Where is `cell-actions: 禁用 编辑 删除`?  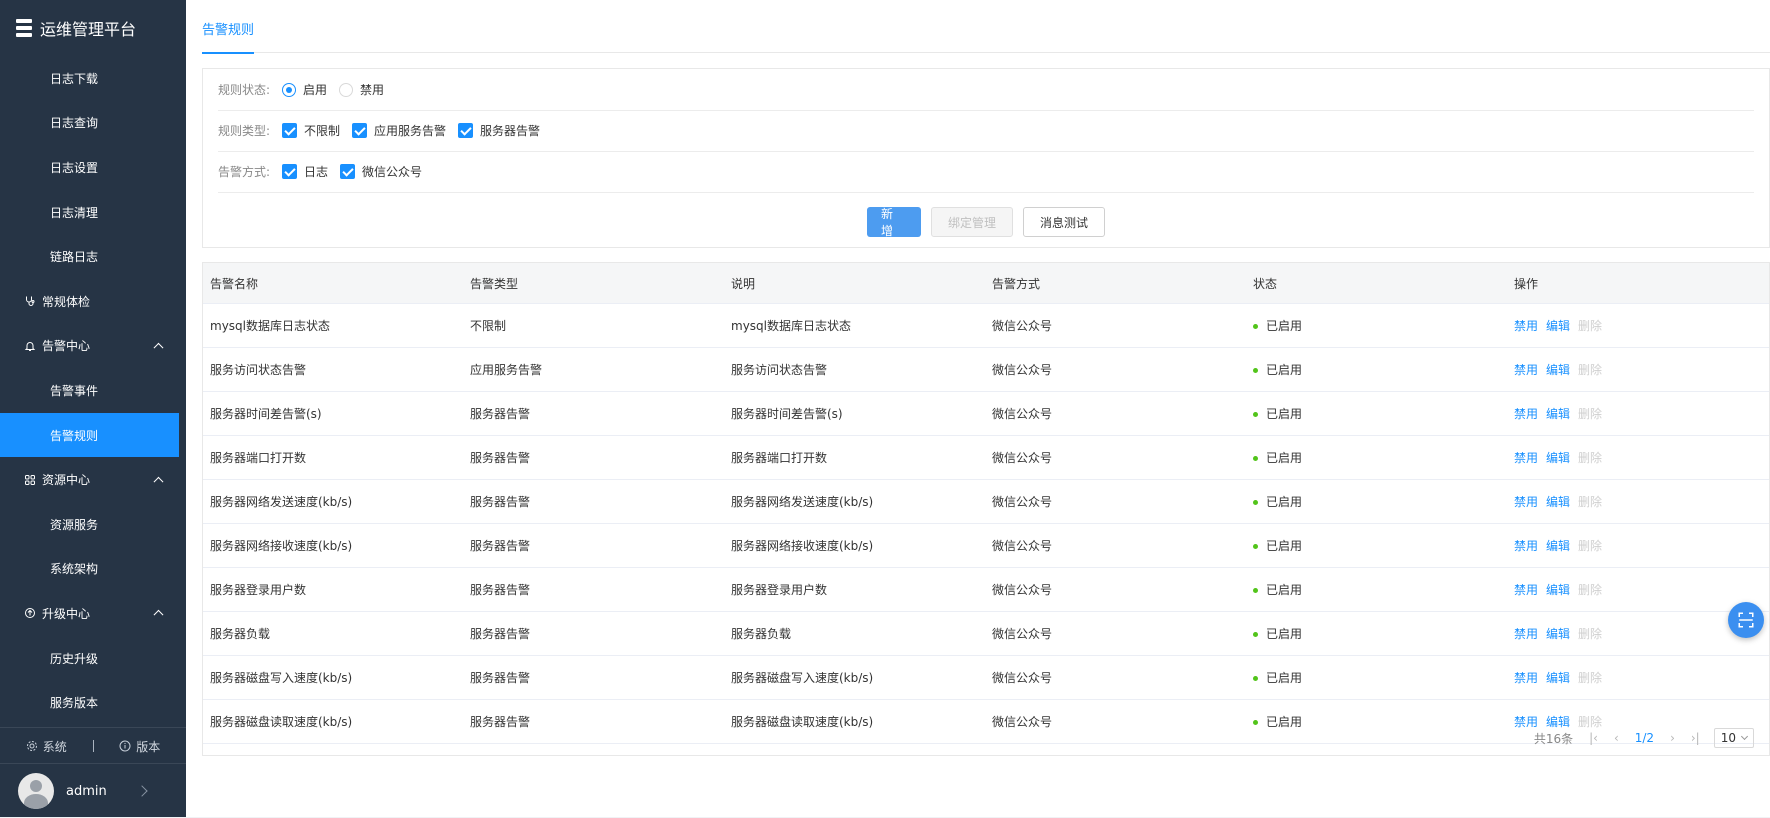
cell-actions: 禁用 编辑 删除 is located at coordinates (1638, 369).